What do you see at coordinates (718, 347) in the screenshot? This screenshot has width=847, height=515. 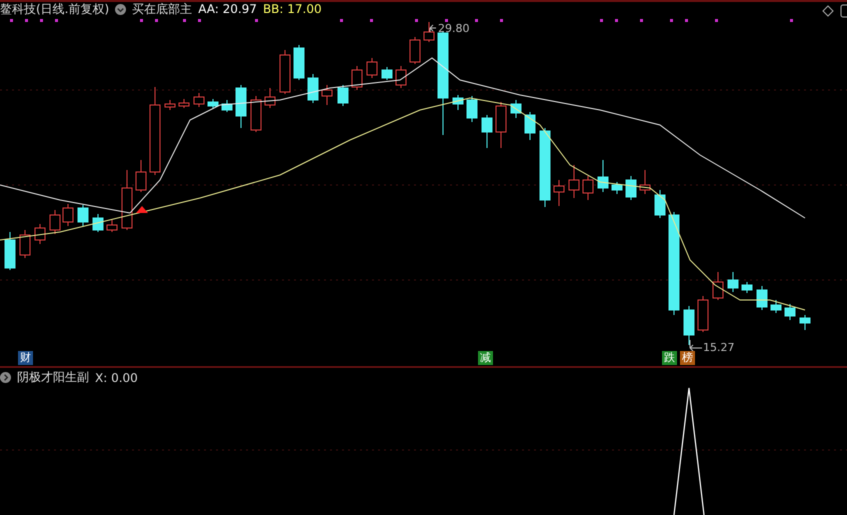 I see `price-label: 15.27` at bounding box center [718, 347].